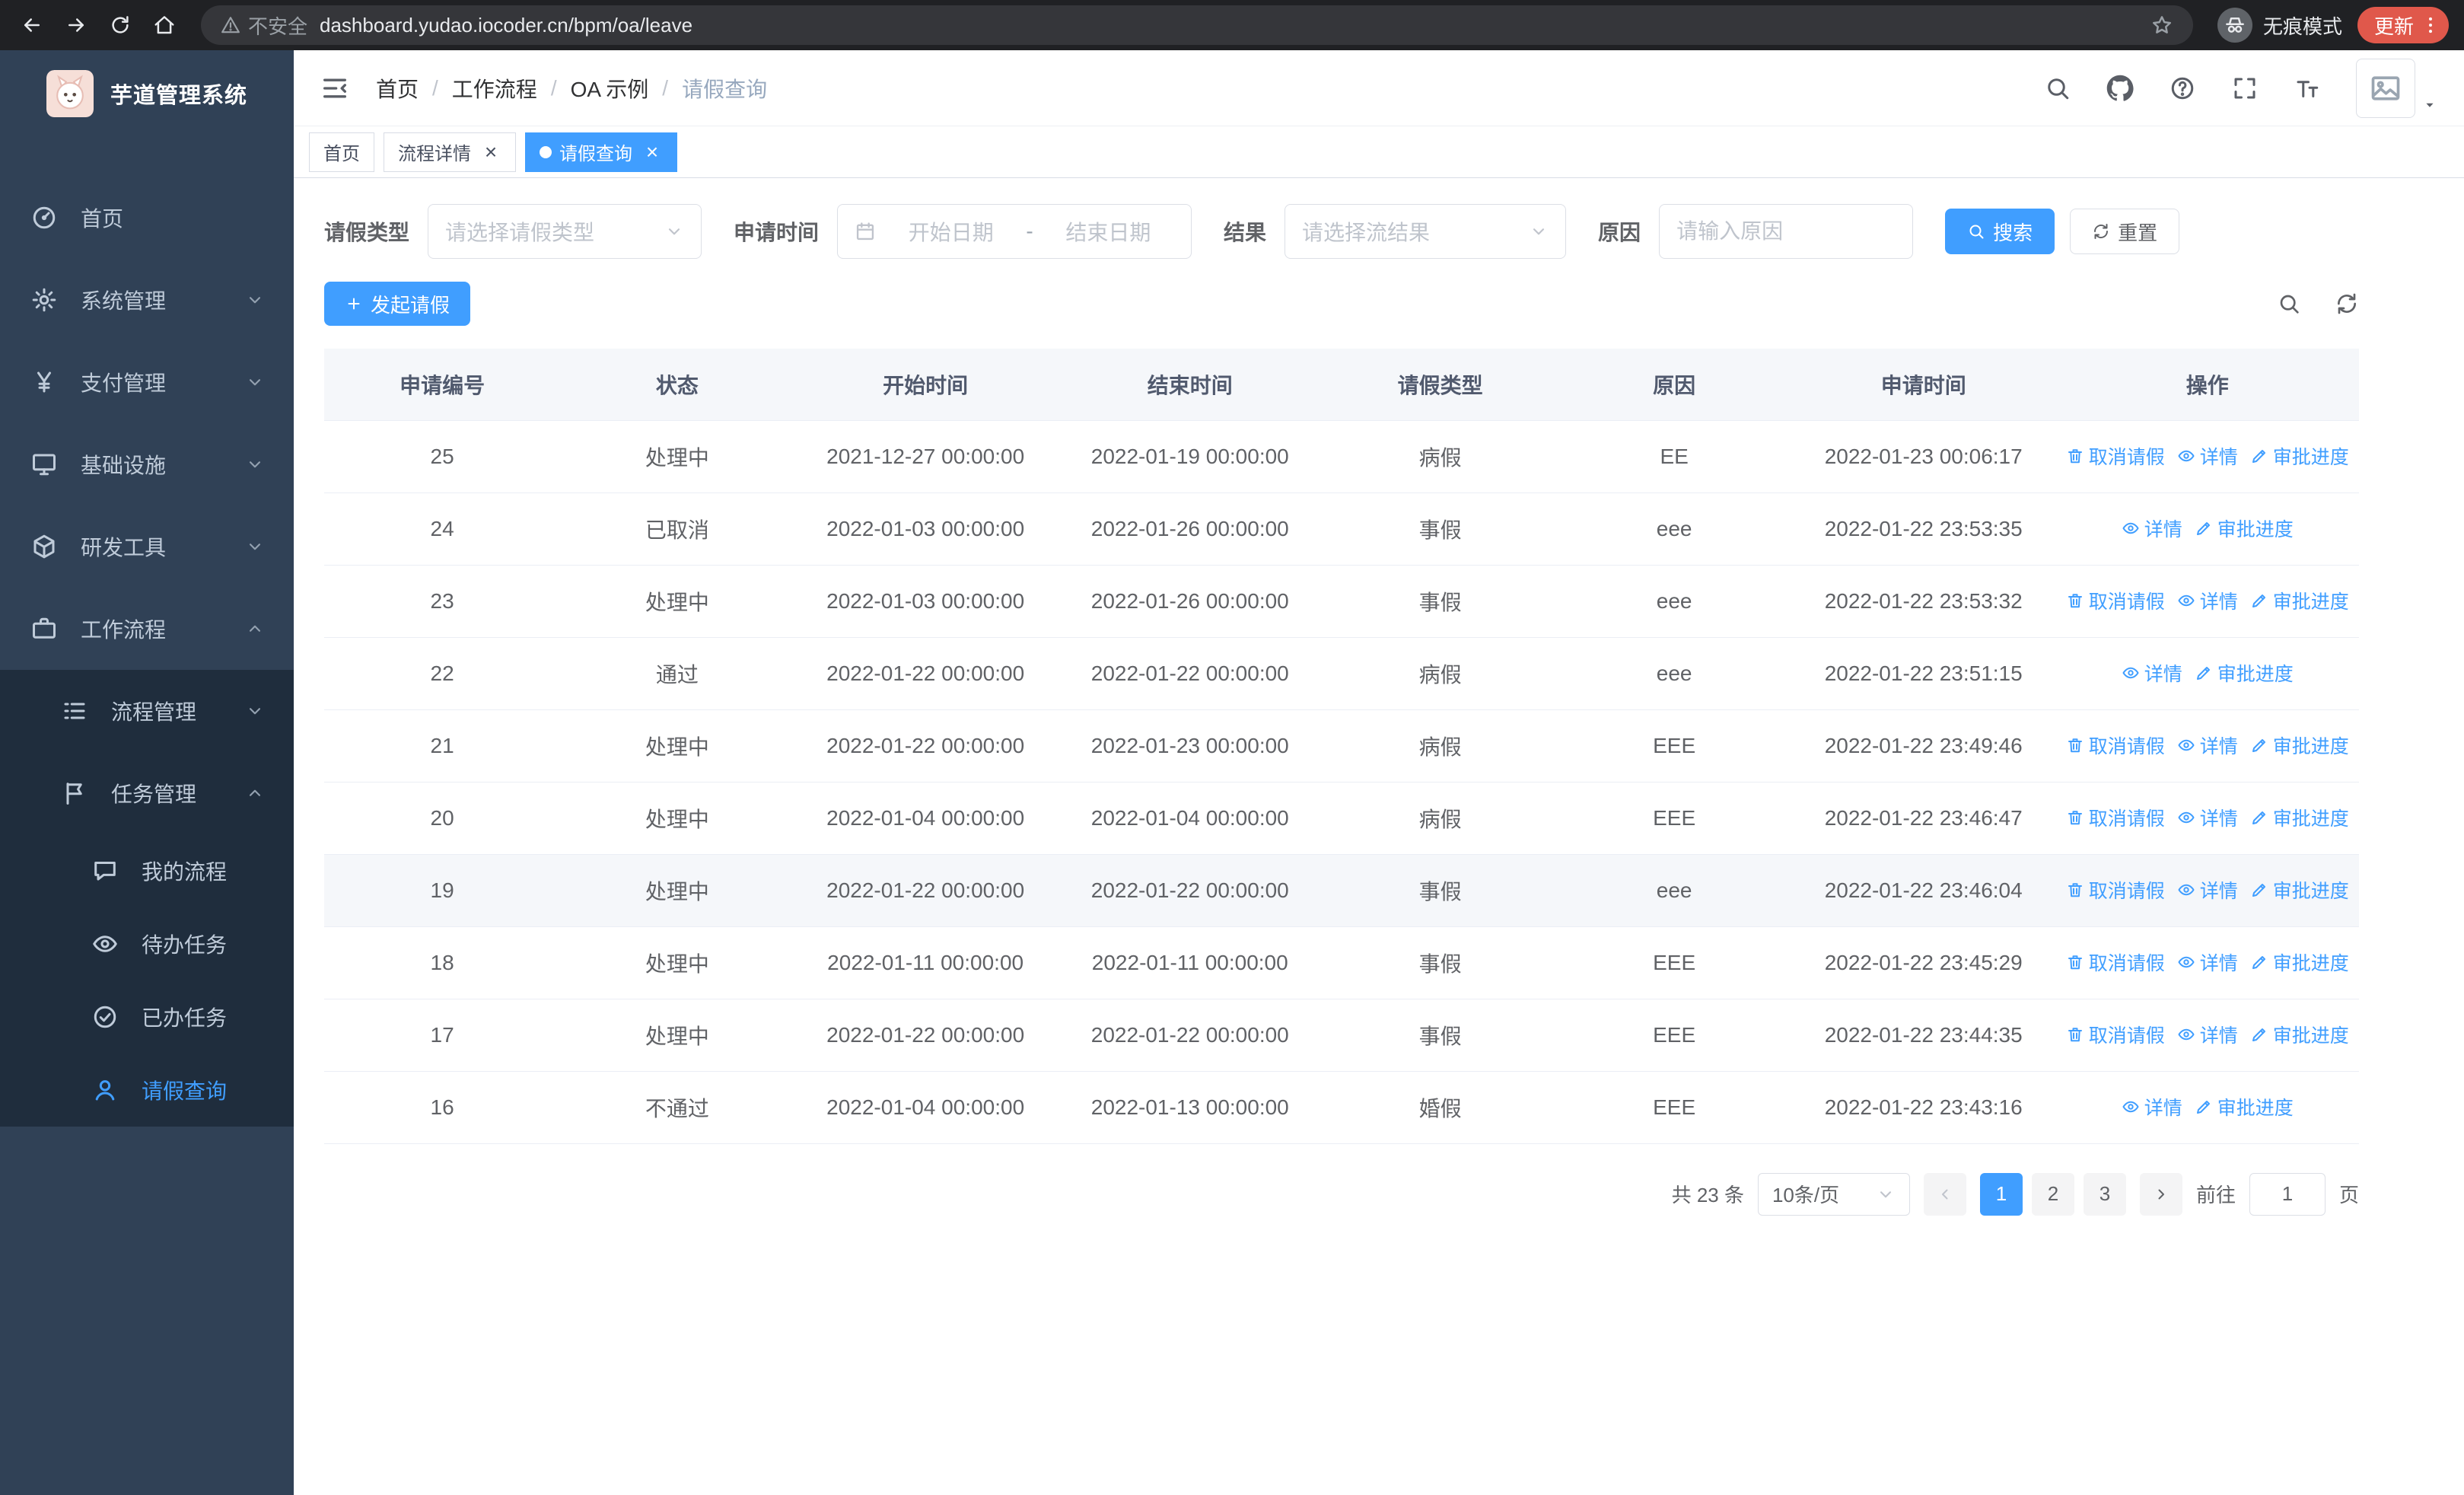 This screenshot has height=1495, width=2464. What do you see at coordinates (1923, 601) in the screenshot?
I see `cell-apply-time: 2022-01-22 23:53:32` at bounding box center [1923, 601].